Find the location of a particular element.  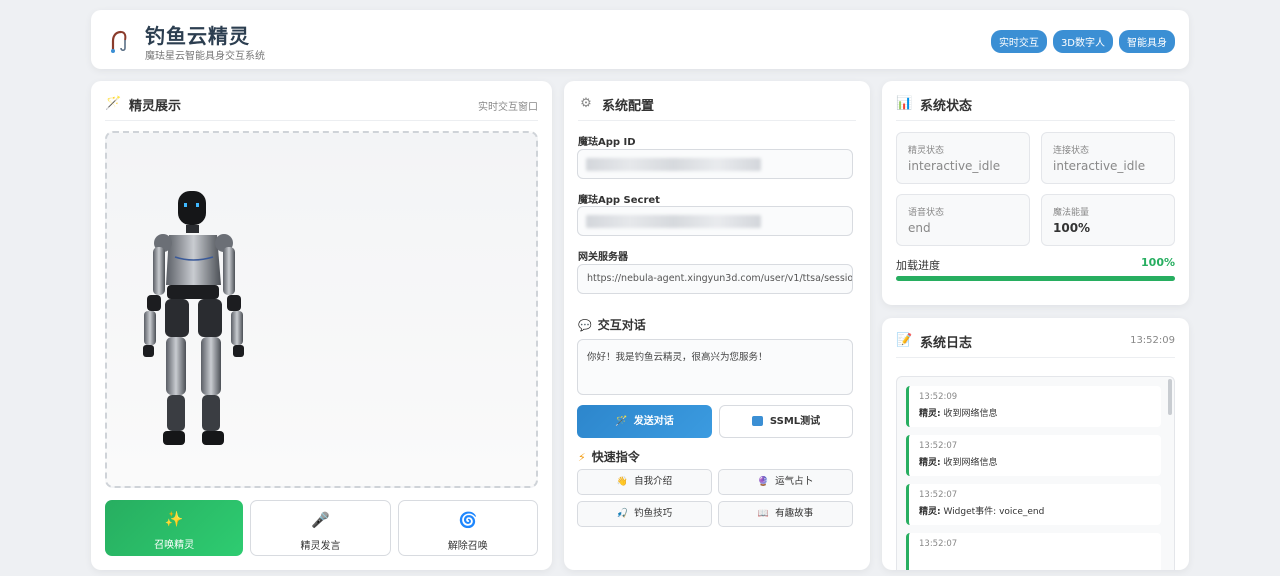

speech-bubble-icon: 💬 is located at coordinates (585, 325).